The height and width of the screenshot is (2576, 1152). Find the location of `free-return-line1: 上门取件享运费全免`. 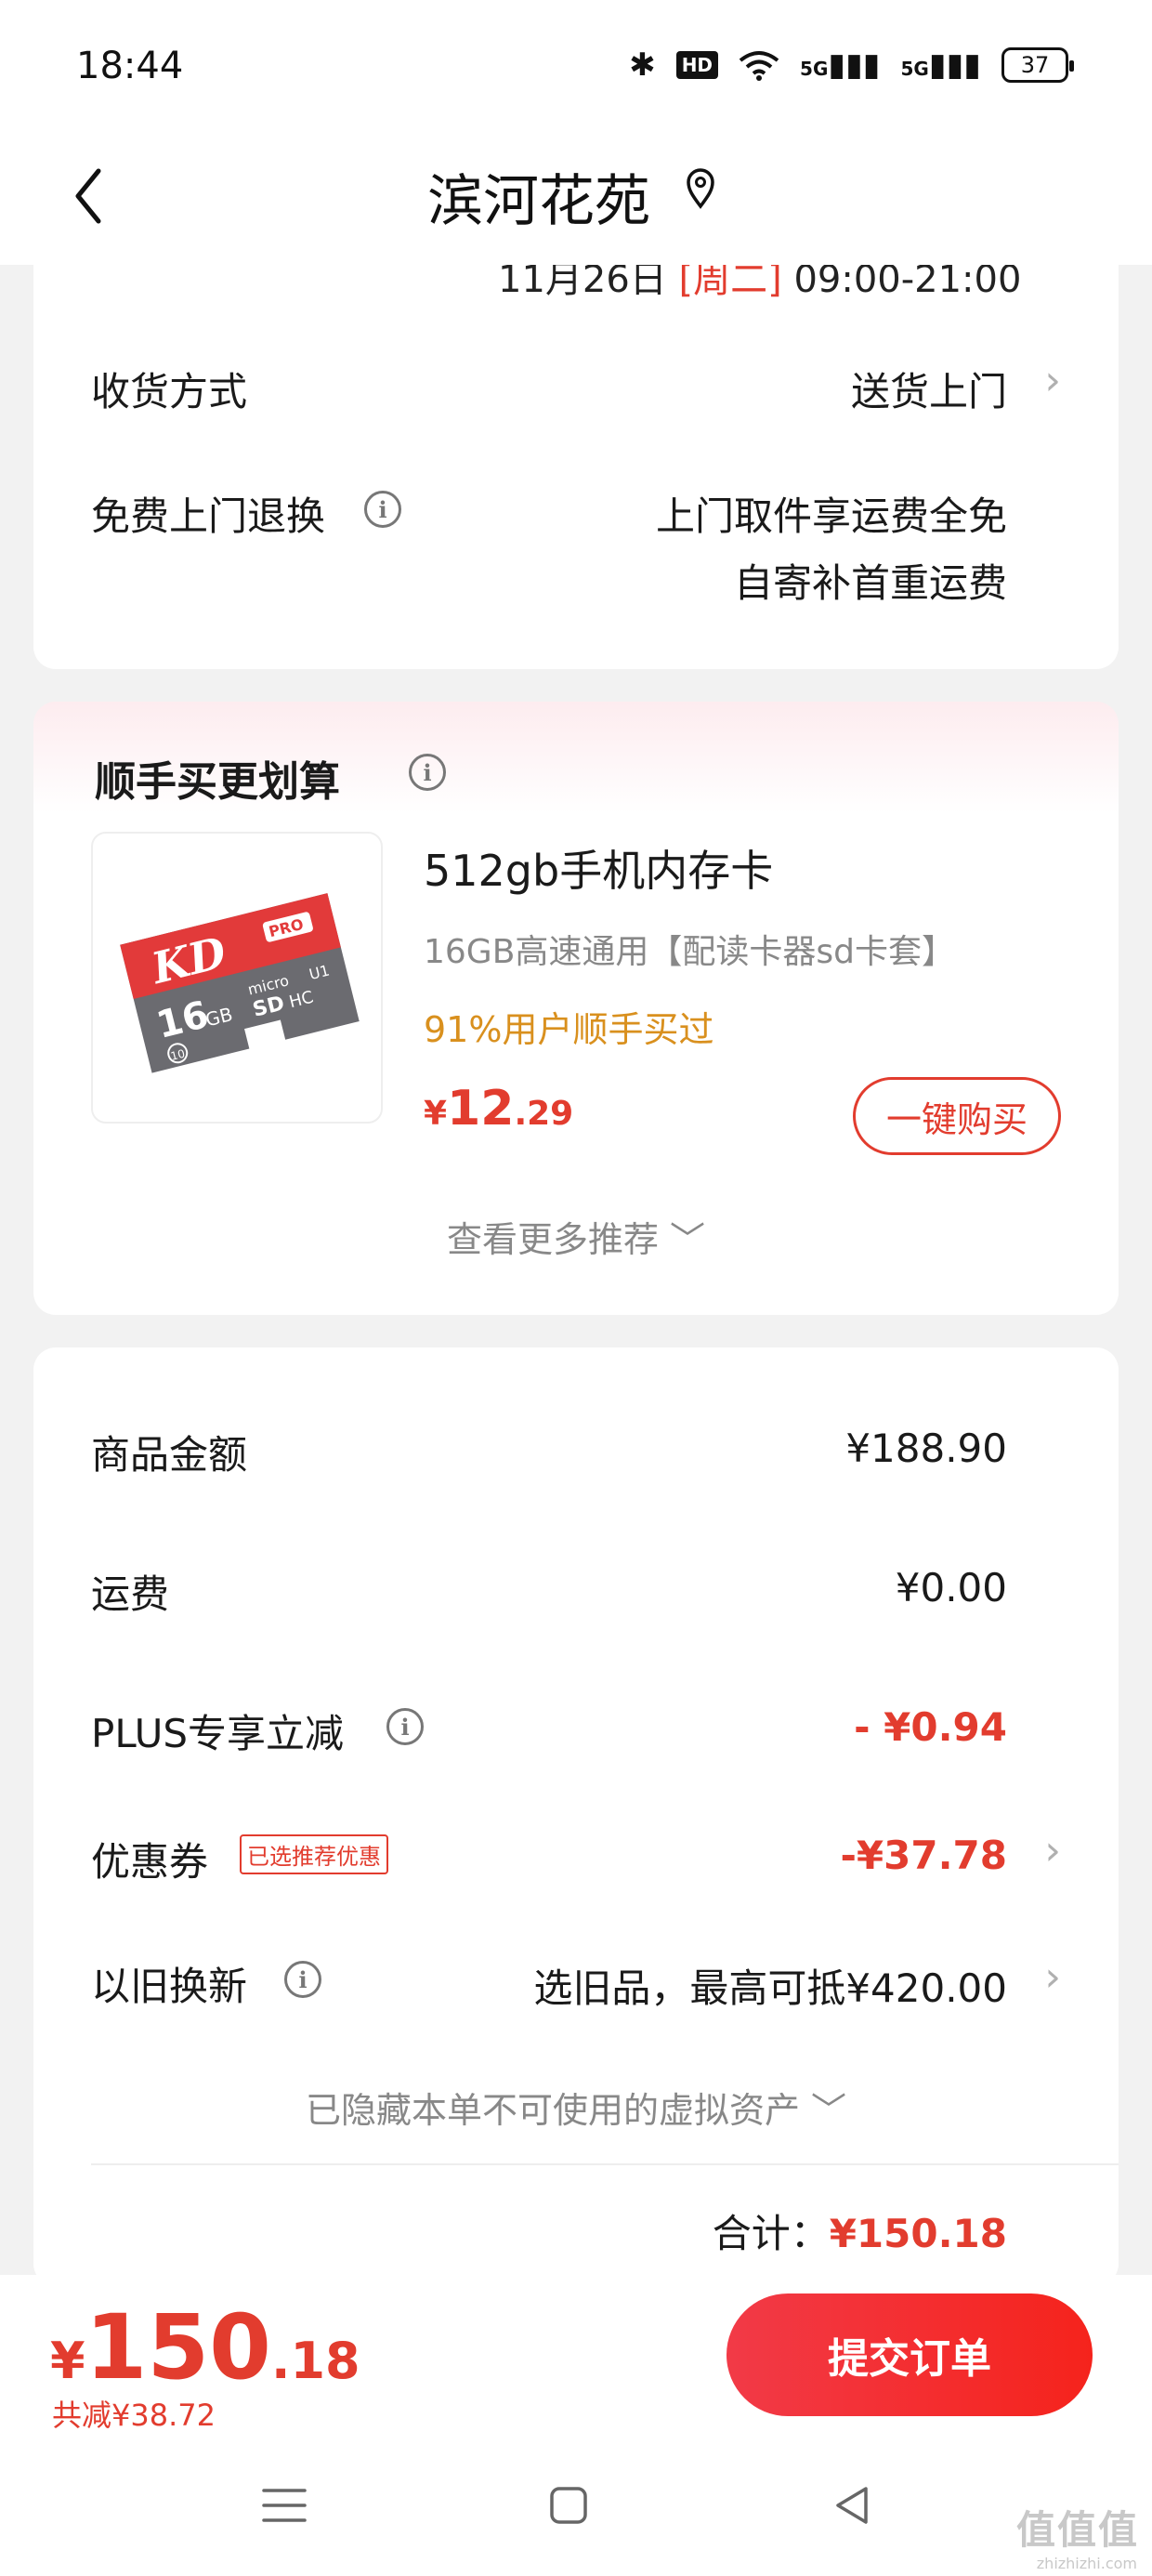

free-return-line1: 上门取件享运费全免 is located at coordinates (831, 516).